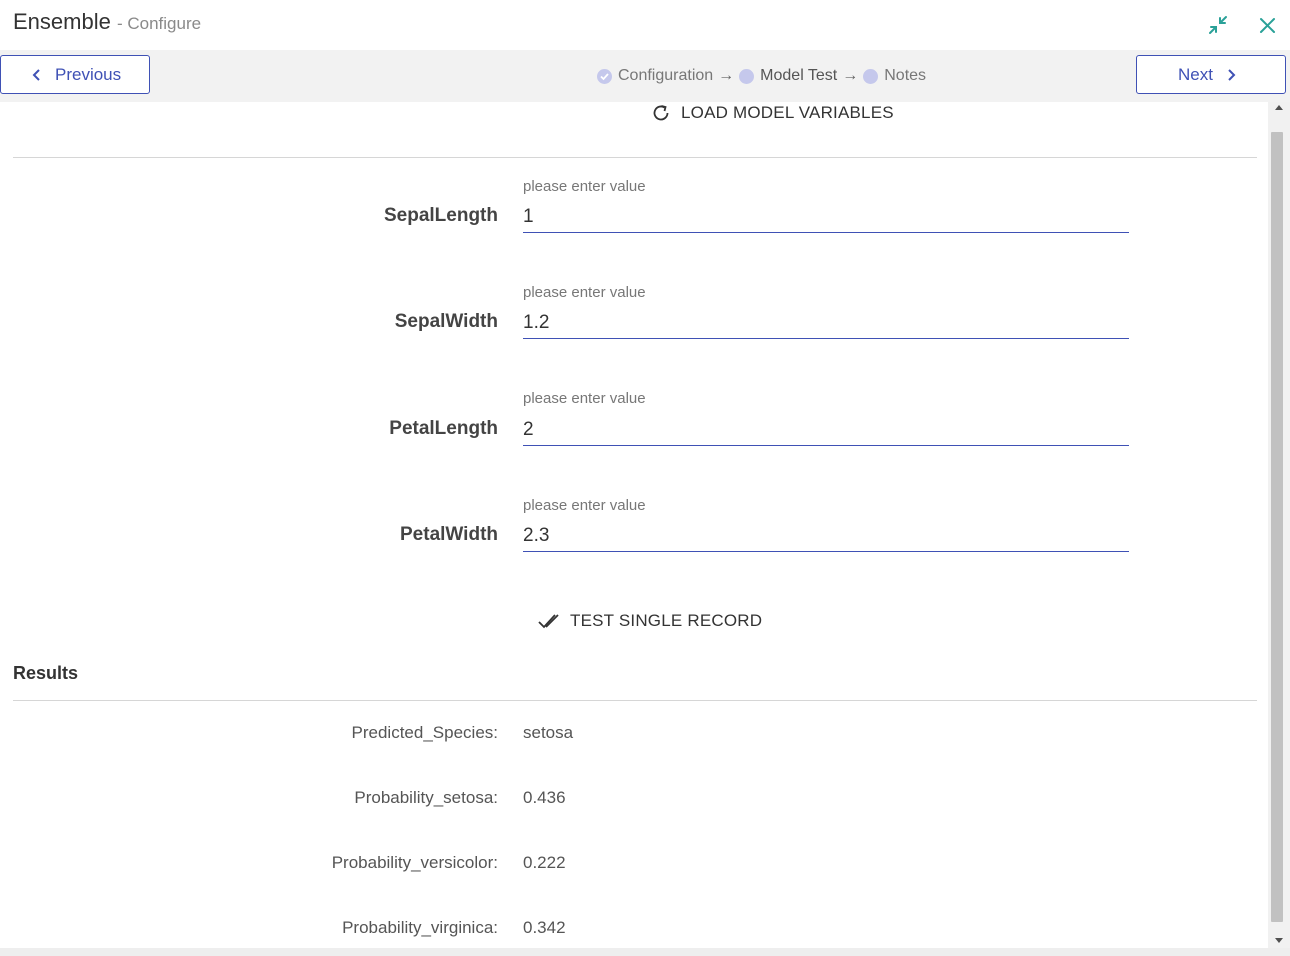 The height and width of the screenshot is (956, 1290). Describe the element at coordinates (440, 215) in the screenshot. I see `field-label-sepal-length: SepalLength` at that location.